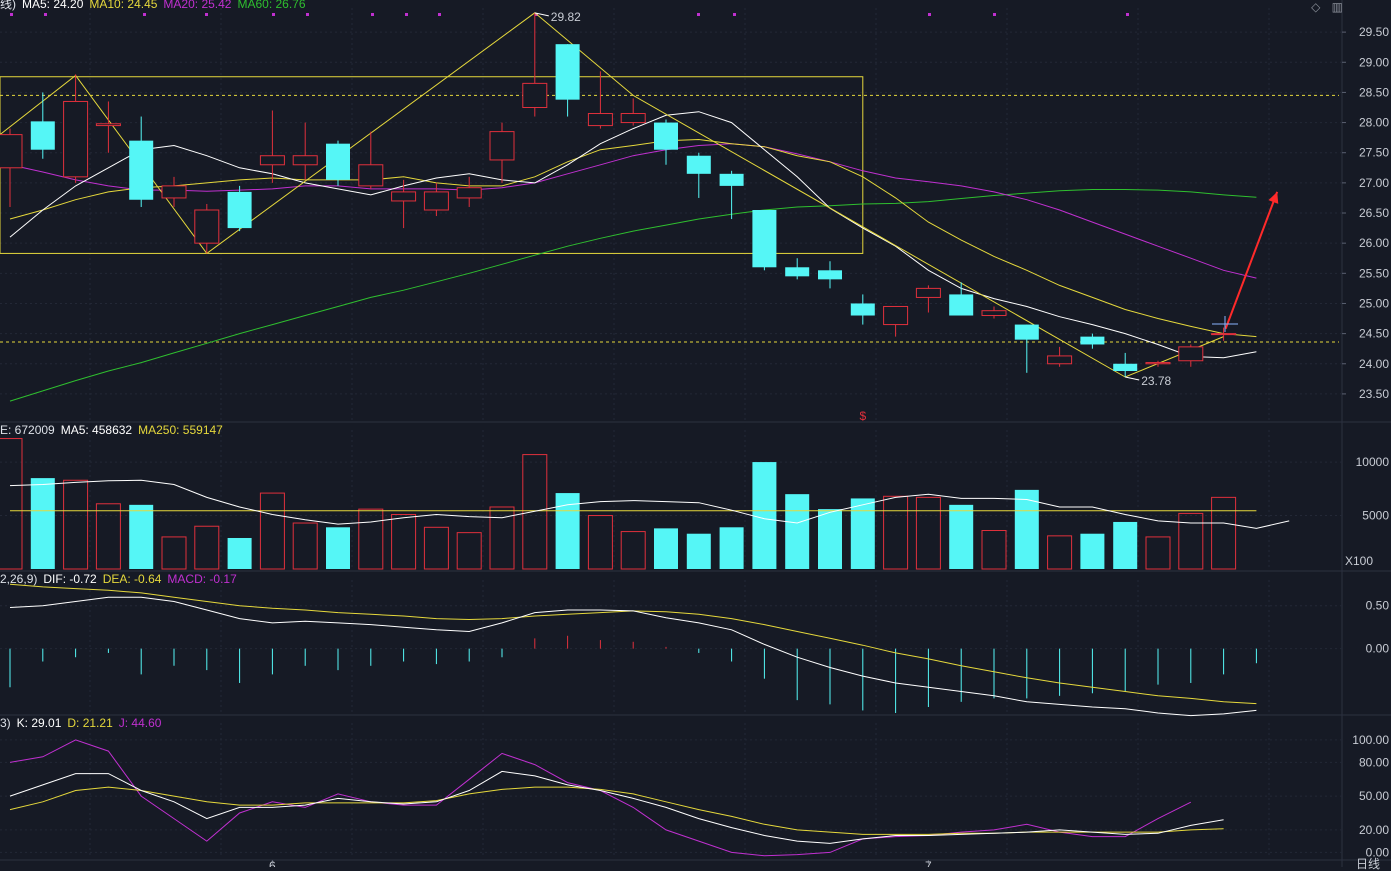 Image resolution: width=1391 pixels, height=871 pixels. Describe the element at coordinates (1374, 92) in the screenshot. I see `price-axis-label: 28.50` at that location.